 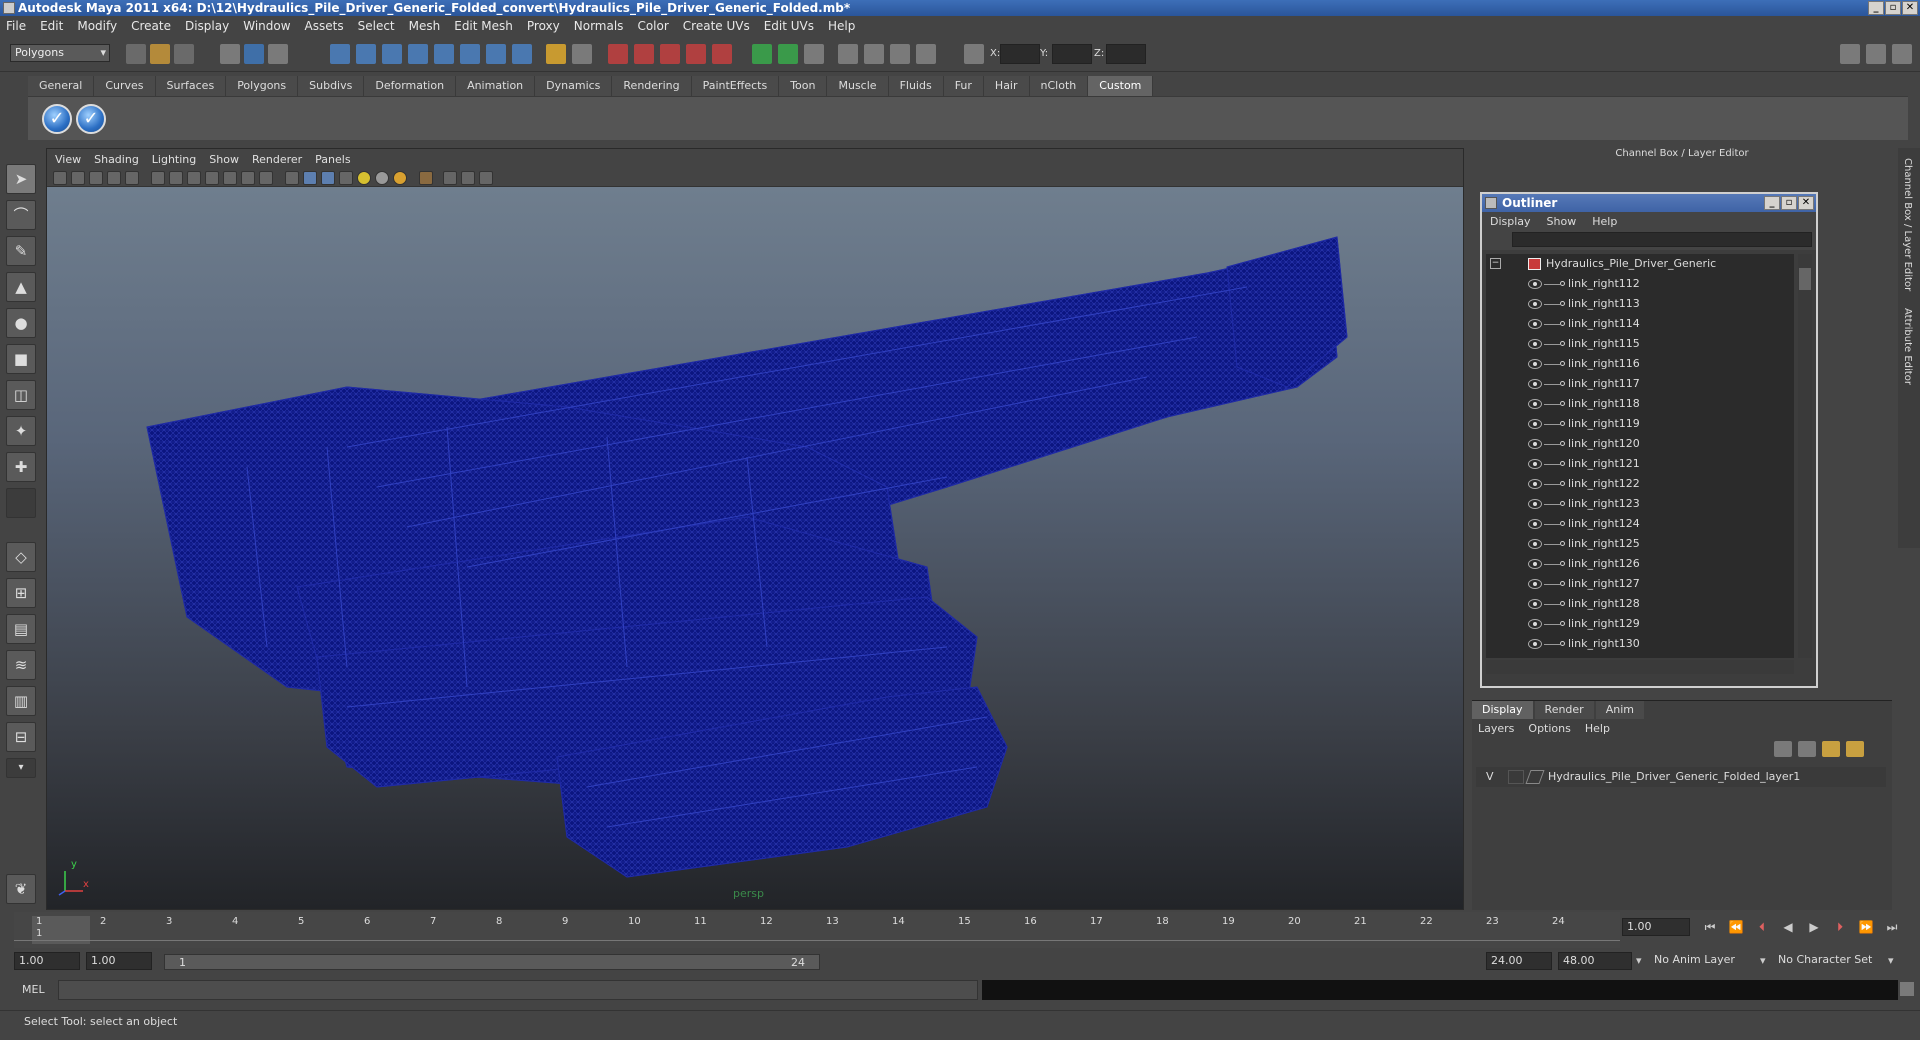 I want to click on list-item: link_right121, so click(x=1640, y=464).